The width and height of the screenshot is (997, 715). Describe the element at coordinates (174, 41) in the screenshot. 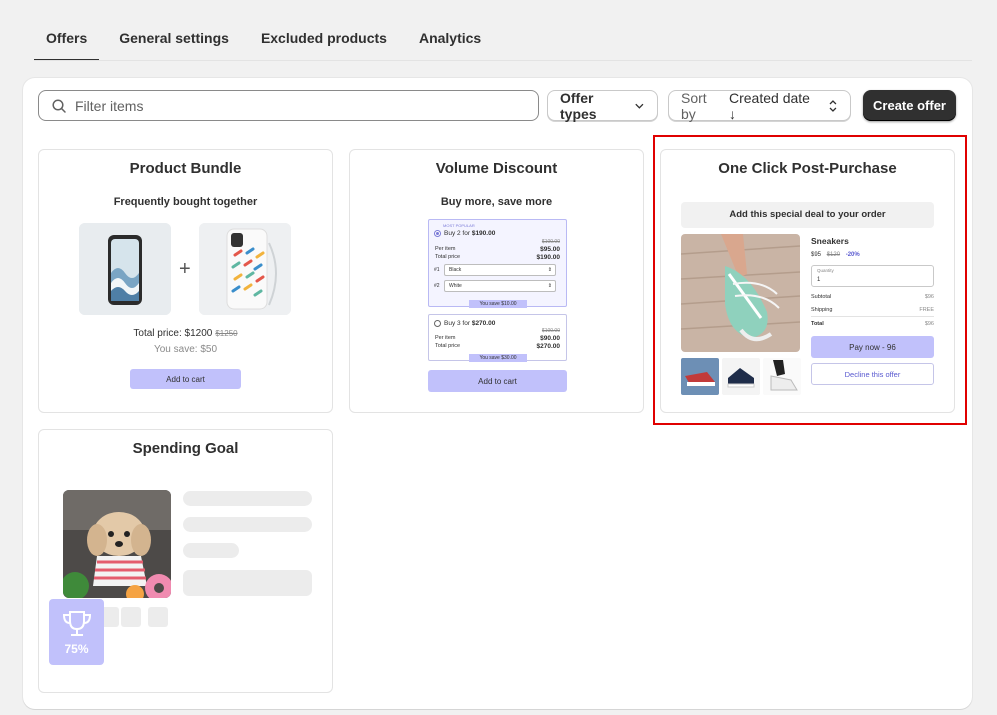

I see `tab-general-settings: General settings` at that location.